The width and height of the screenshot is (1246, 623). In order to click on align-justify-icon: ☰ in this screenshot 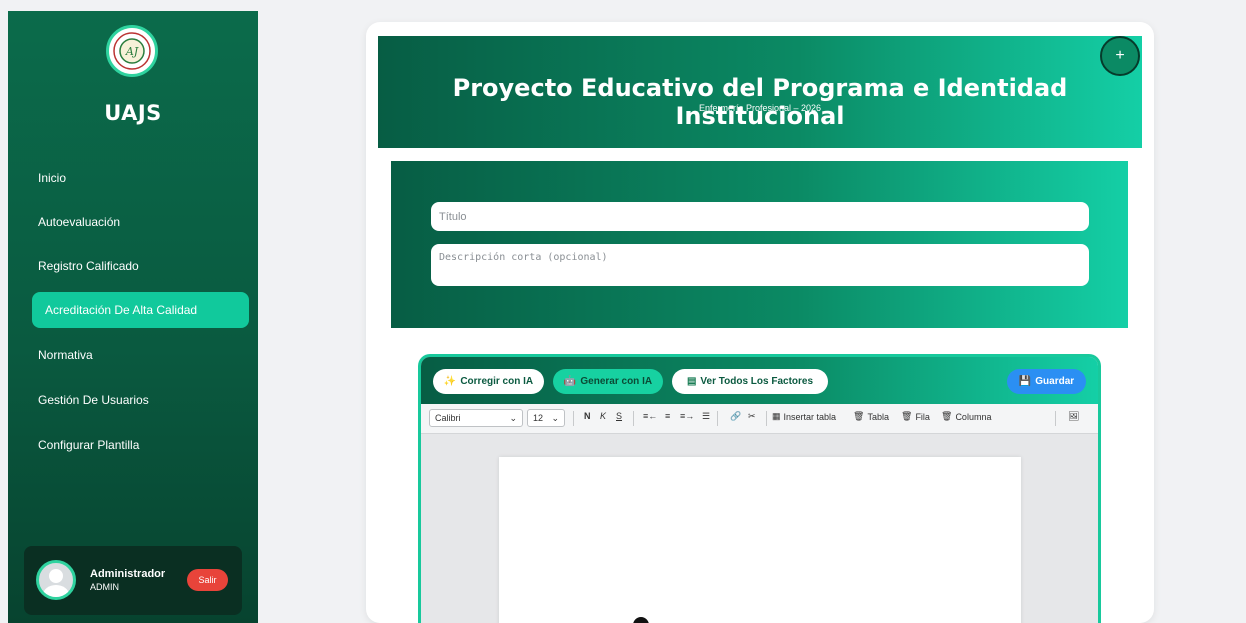, I will do `click(706, 416)`.